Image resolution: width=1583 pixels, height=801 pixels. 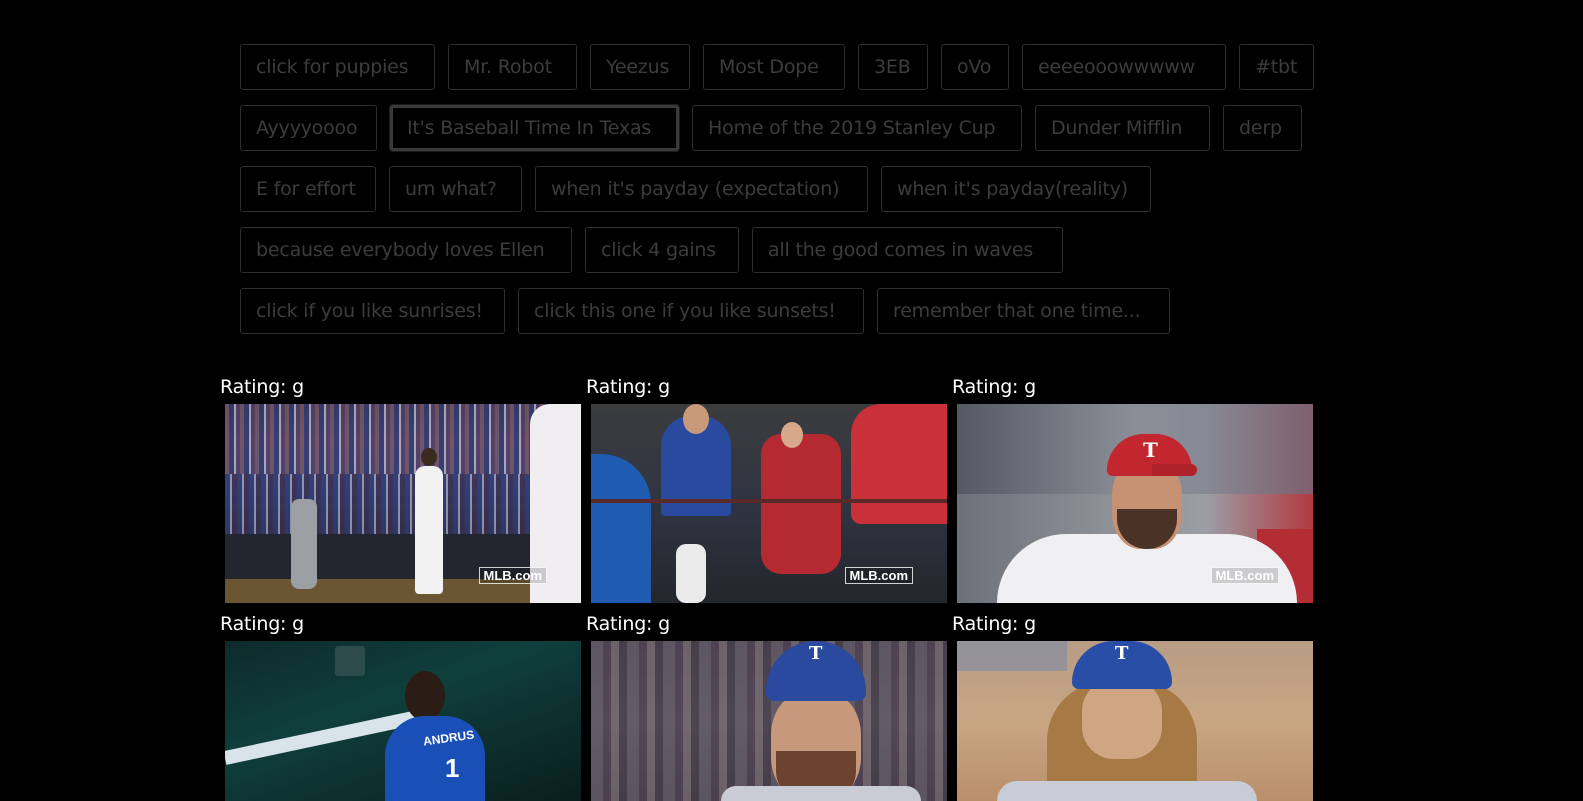 I want to click on topic-button-most-dope: Most Dope, so click(x=774, y=67).